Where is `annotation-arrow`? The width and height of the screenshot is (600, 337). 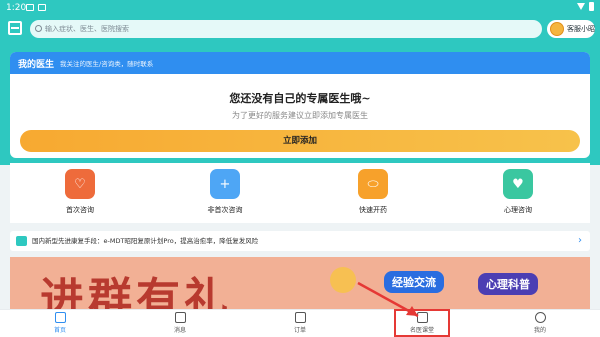 annotation-arrow is located at coordinates (388, 299).